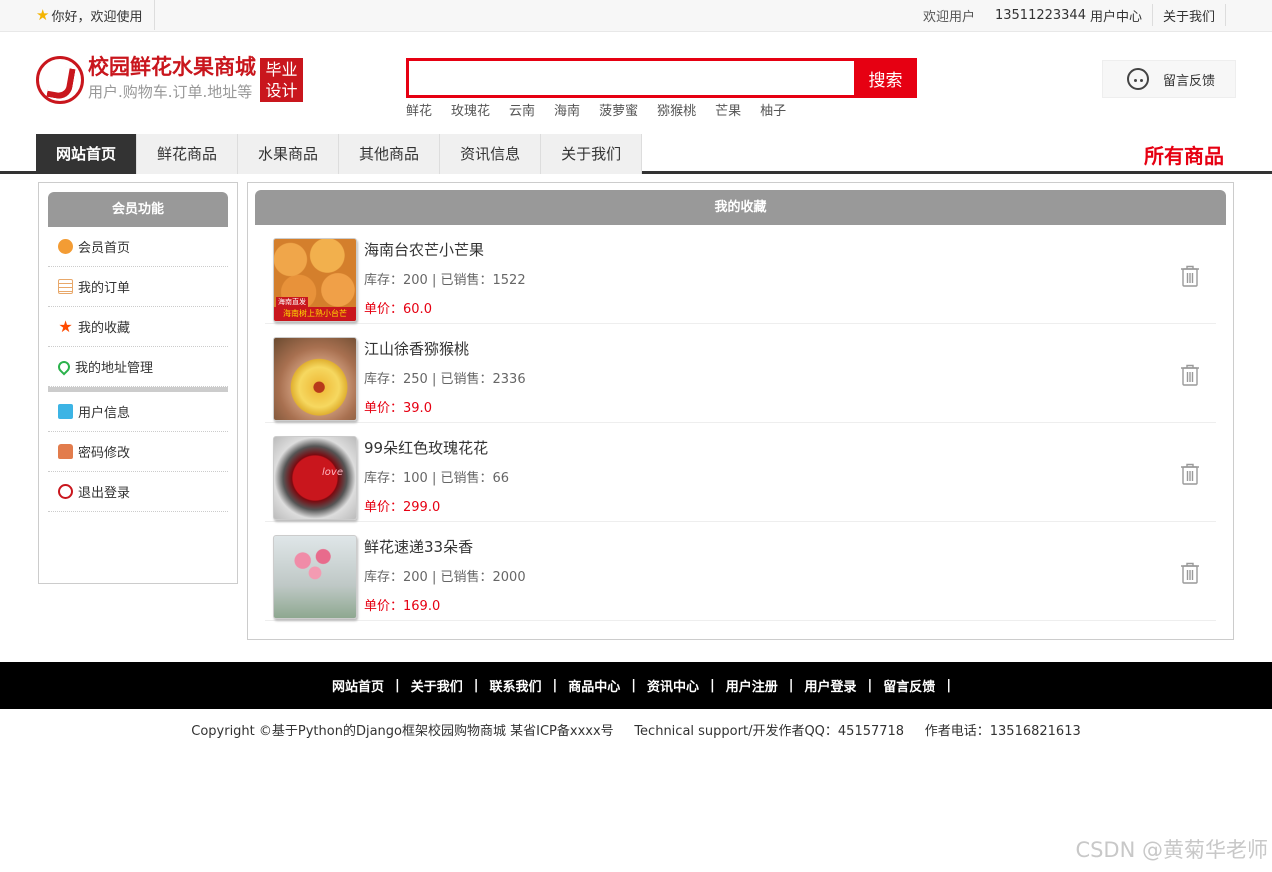 The image size is (1272, 872). What do you see at coordinates (417, 408) in the screenshot?
I see `price-value: 39.0` at bounding box center [417, 408].